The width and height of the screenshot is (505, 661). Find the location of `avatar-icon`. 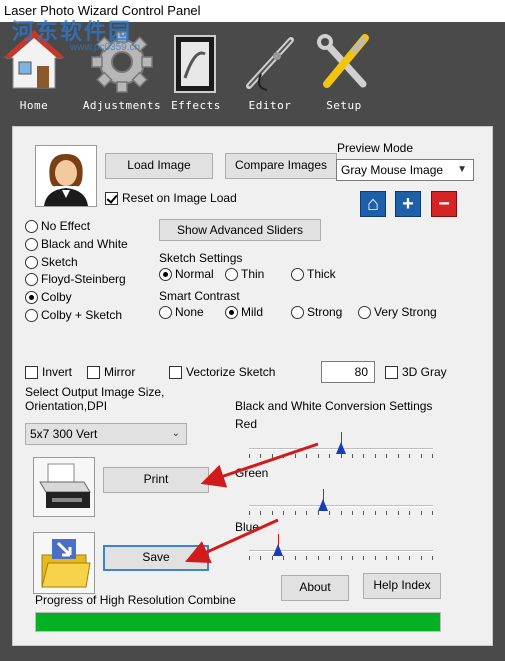

avatar-icon is located at coordinates (66, 176).